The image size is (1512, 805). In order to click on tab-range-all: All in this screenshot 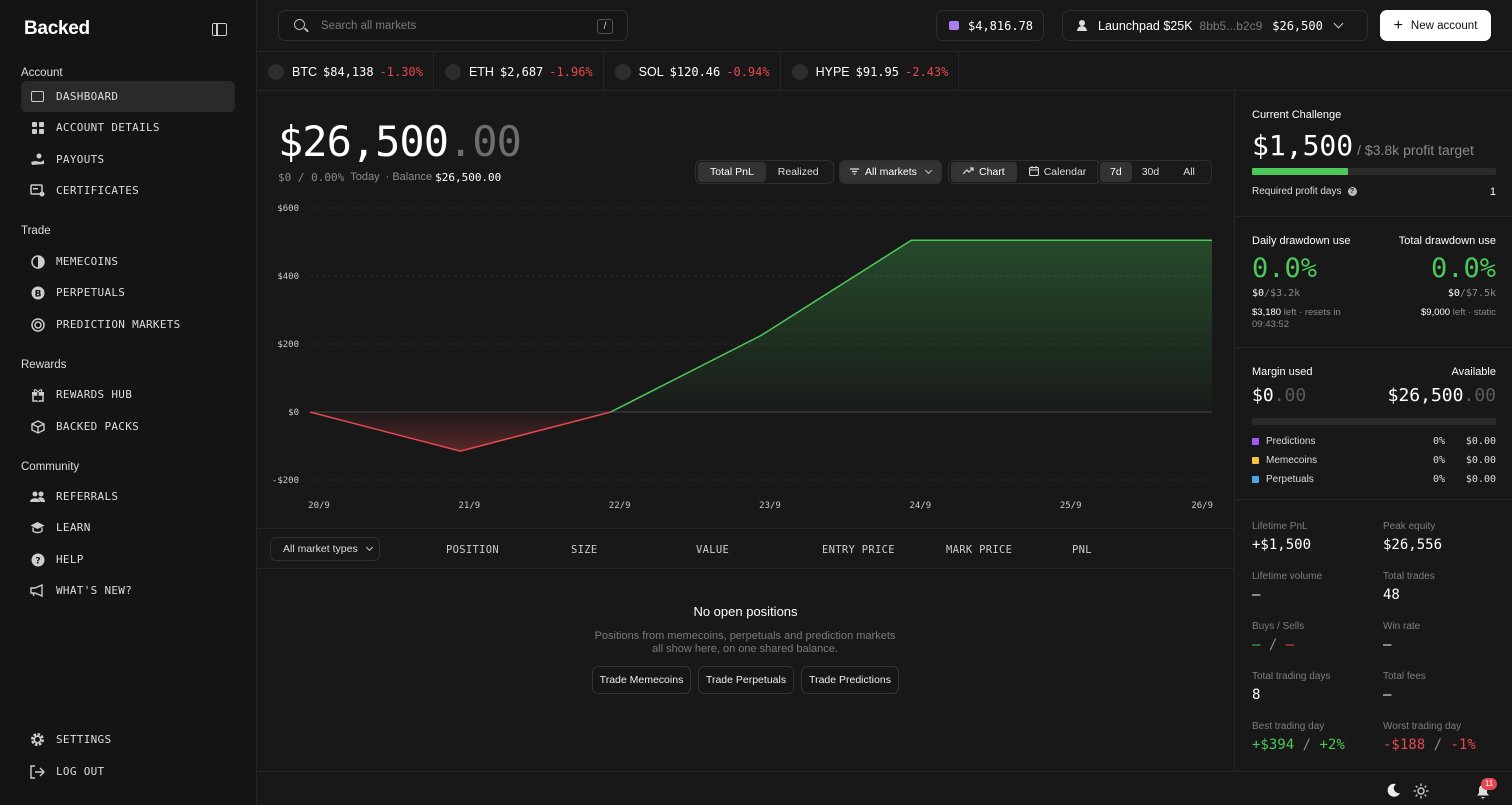, I will do `click(1189, 172)`.